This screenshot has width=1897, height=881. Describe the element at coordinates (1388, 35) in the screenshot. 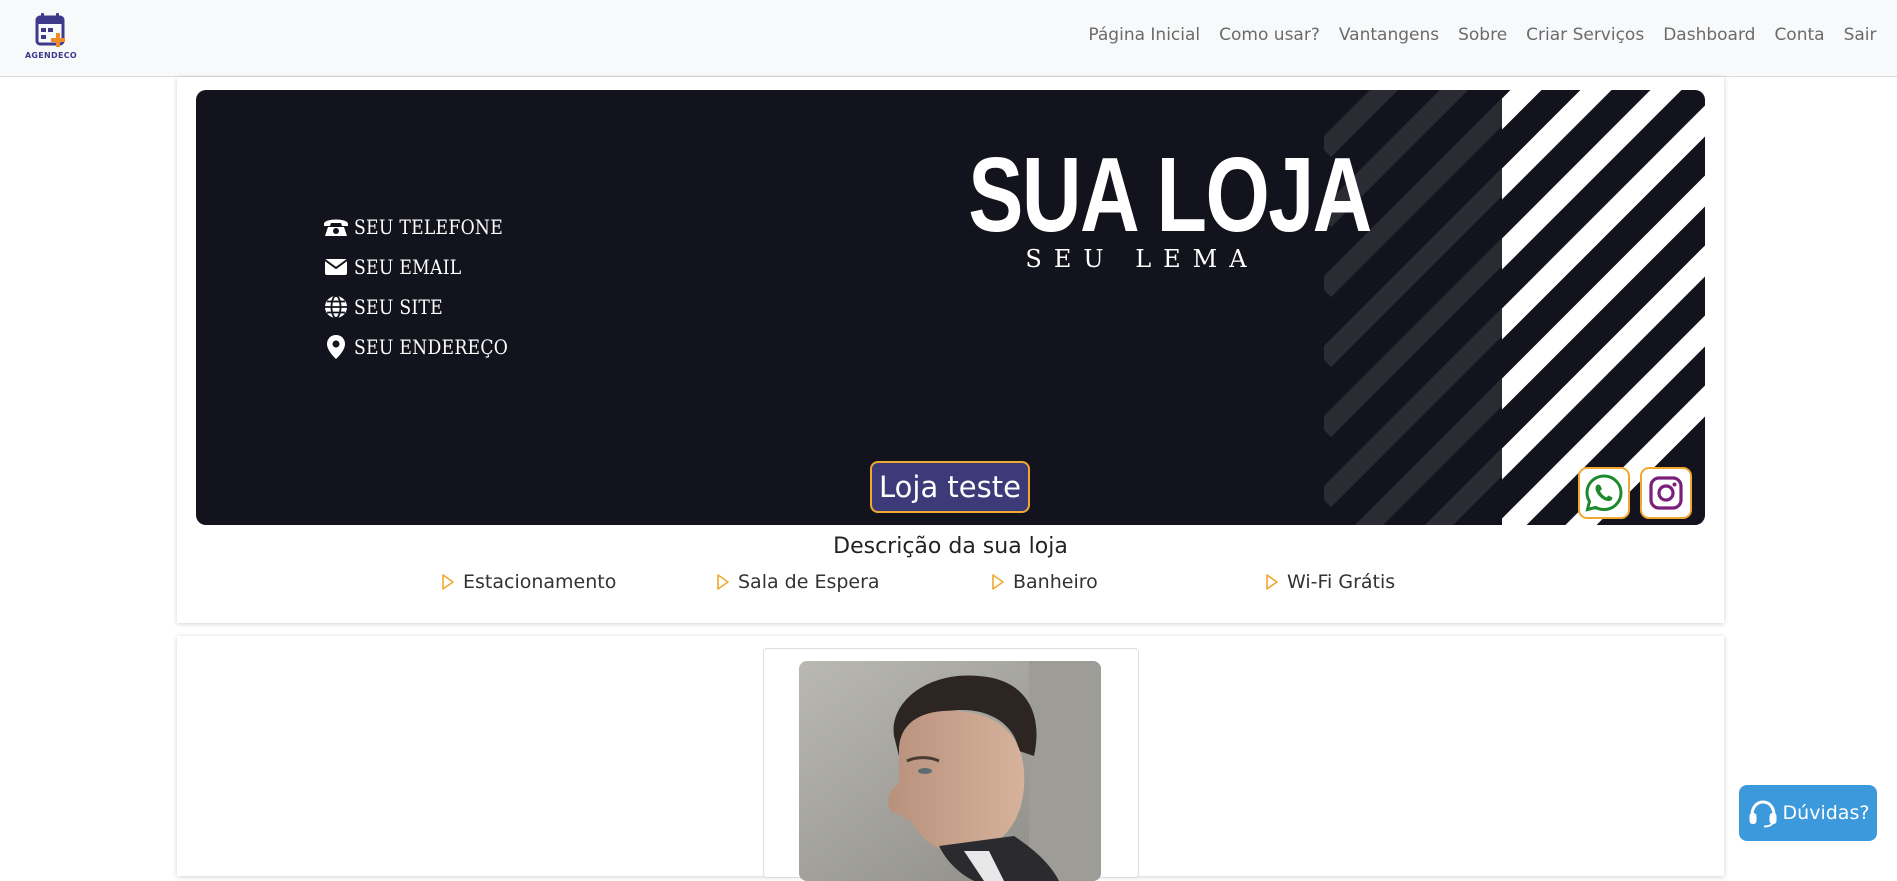

I see `nav-item-advantages: Vantangens` at that location.